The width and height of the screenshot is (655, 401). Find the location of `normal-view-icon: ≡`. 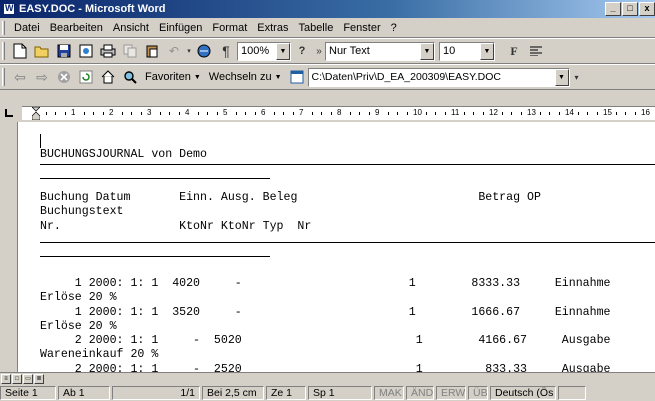

normal-view-icon: ≡ is located at coordinates (6, 378).